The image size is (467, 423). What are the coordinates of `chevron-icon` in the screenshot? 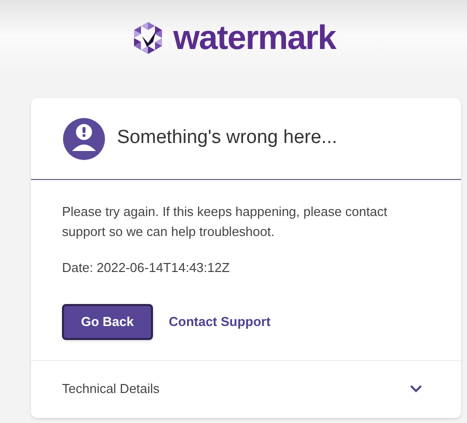 It's located at (416, 389).